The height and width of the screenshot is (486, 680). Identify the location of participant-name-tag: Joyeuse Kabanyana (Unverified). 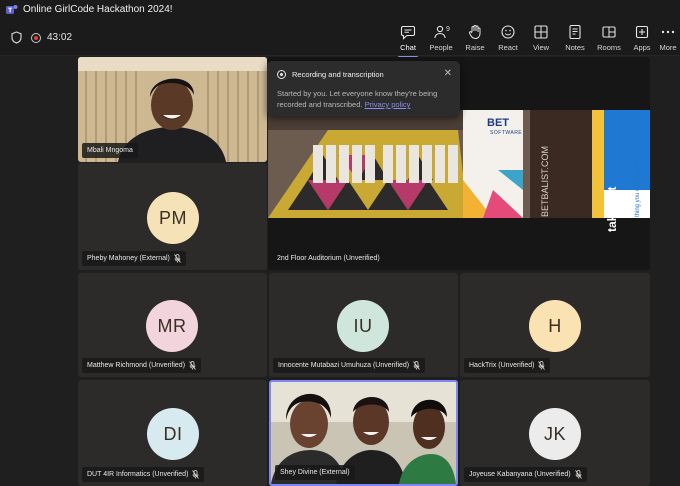
(525, 474).